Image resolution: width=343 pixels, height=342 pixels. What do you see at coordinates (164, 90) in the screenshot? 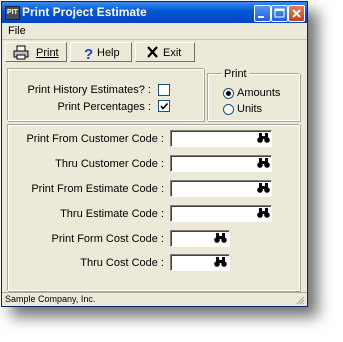
I see `history-estimates-checkbox` at bounding box center [164, 90].